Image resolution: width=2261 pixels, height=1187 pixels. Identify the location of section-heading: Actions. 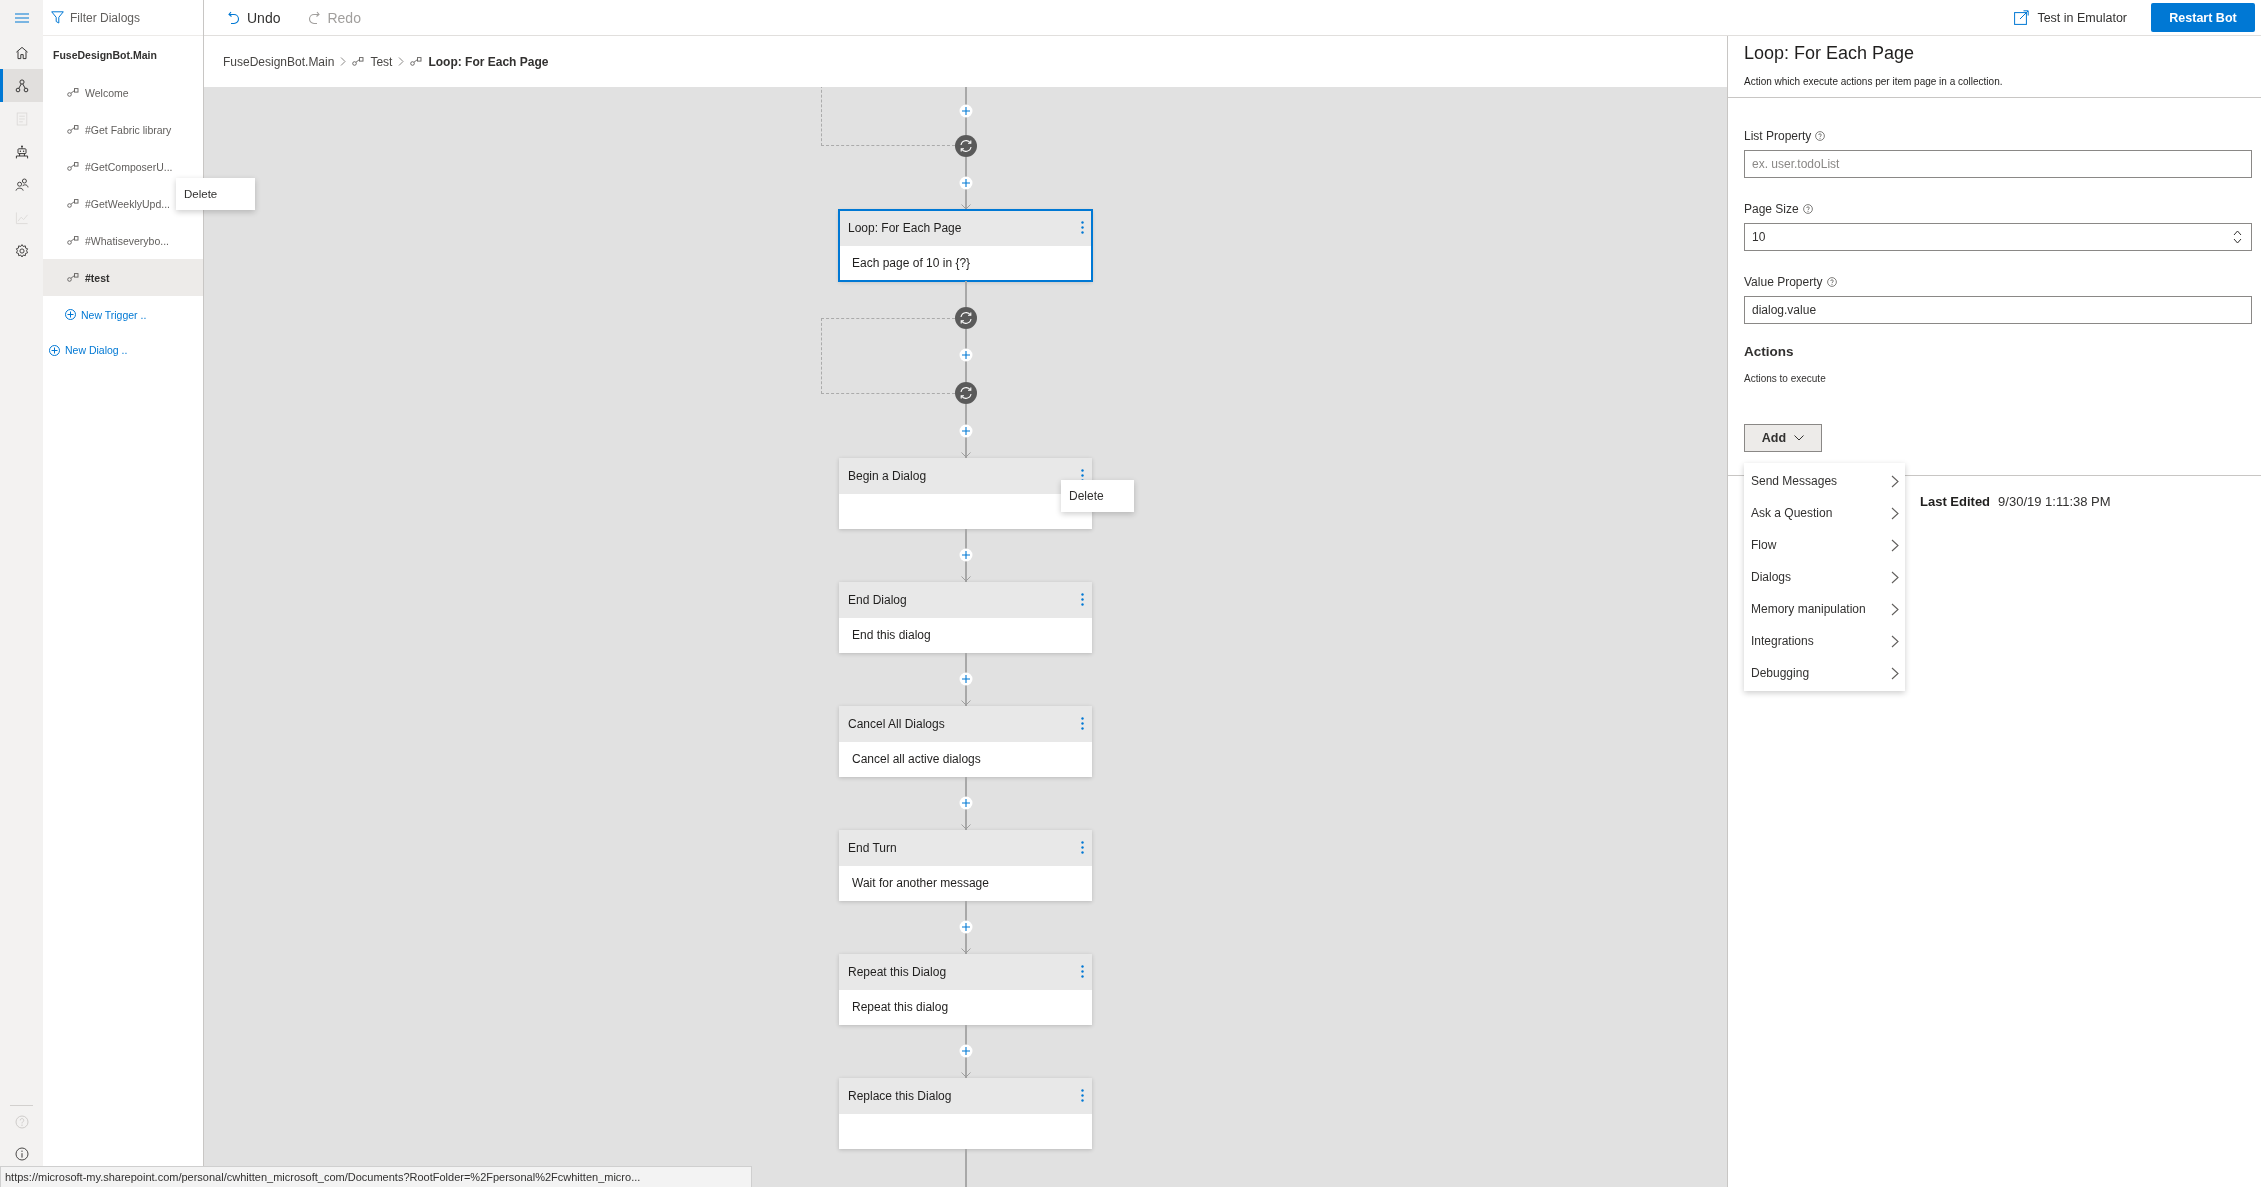
(1769, 351).